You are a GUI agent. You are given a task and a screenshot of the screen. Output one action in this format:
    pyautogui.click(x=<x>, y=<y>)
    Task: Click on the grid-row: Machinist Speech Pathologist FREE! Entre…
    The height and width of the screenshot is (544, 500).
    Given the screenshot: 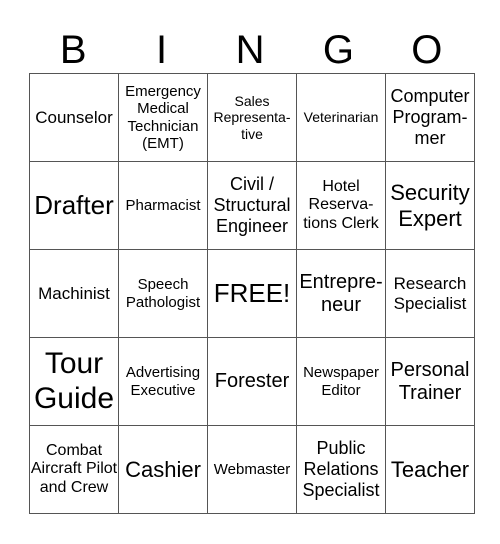 What is the action you would take?
    pyautogui.click(x=252, y=293)
    